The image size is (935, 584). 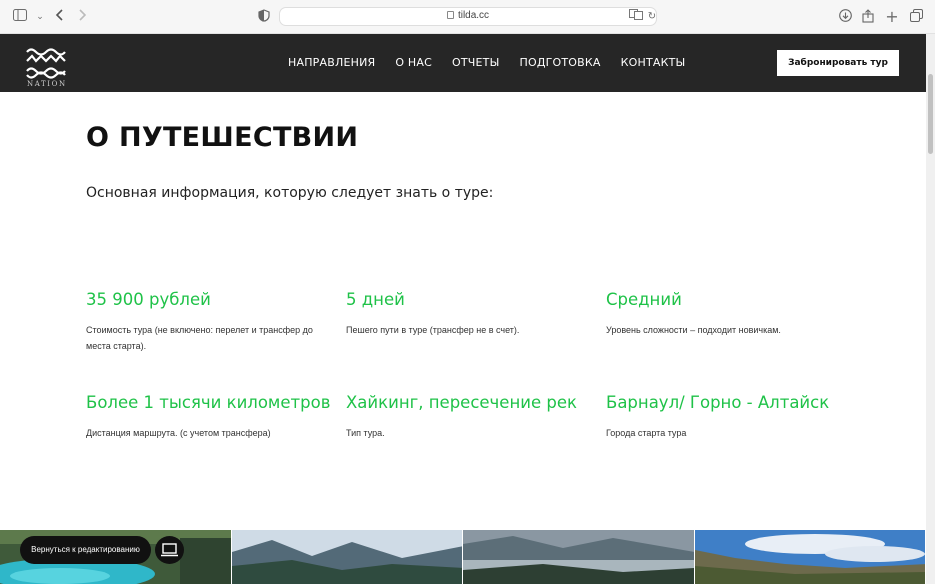 What do you see at coordinates (222, 137) in the screenshot?
I see `page-title: О ПУТЕШЕСТВИИ` at bounding box center [222, 137].